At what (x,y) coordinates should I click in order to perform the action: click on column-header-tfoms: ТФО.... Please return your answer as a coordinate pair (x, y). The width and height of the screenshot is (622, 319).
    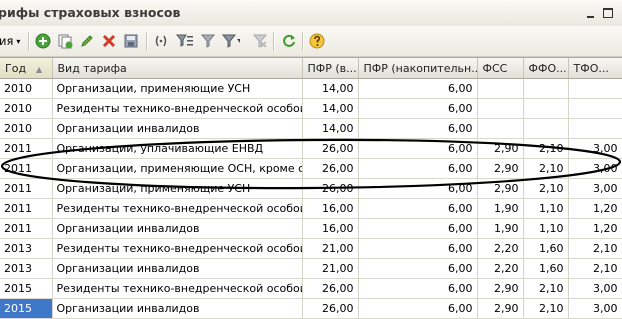
    Looking at the image, I should click on (595, 68).